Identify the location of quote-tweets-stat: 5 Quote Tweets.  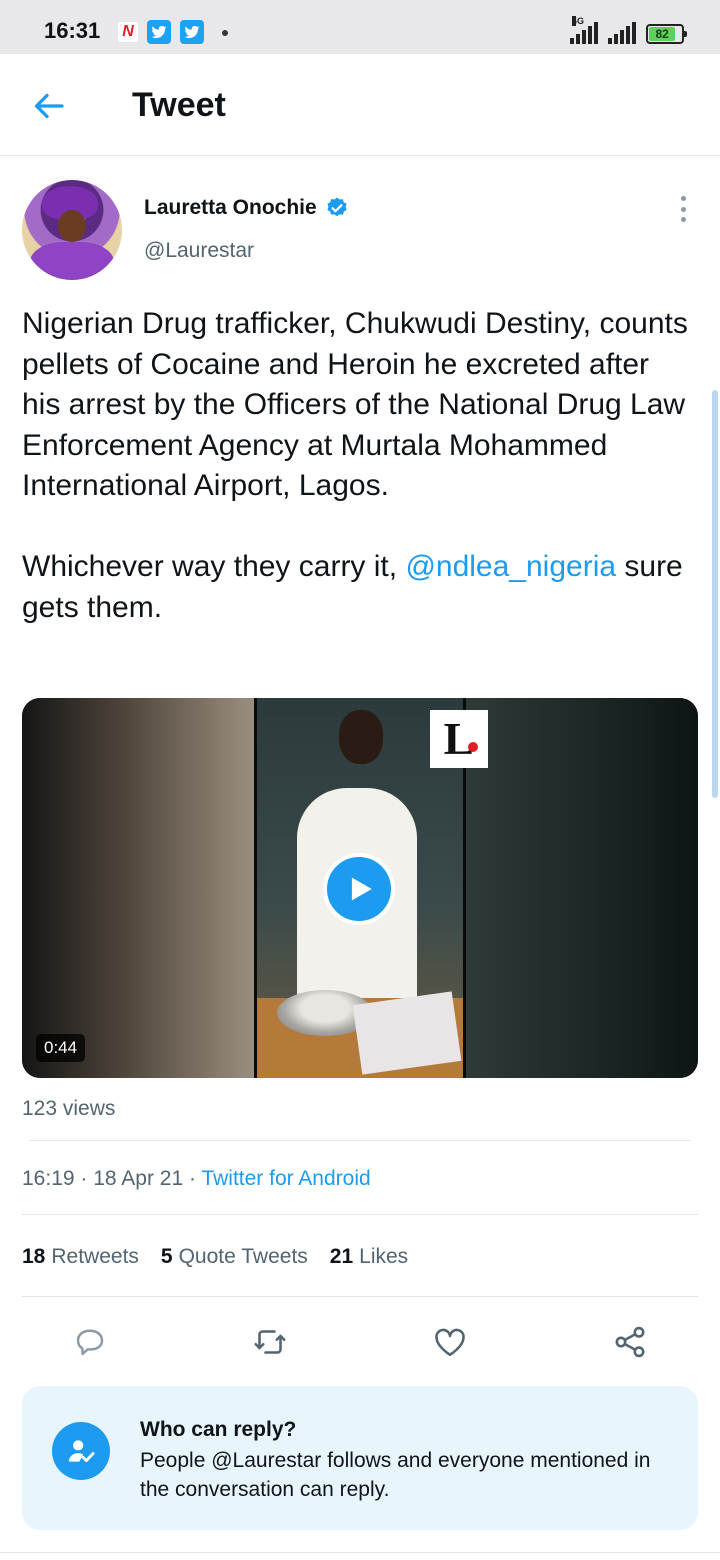
(234, 1257).